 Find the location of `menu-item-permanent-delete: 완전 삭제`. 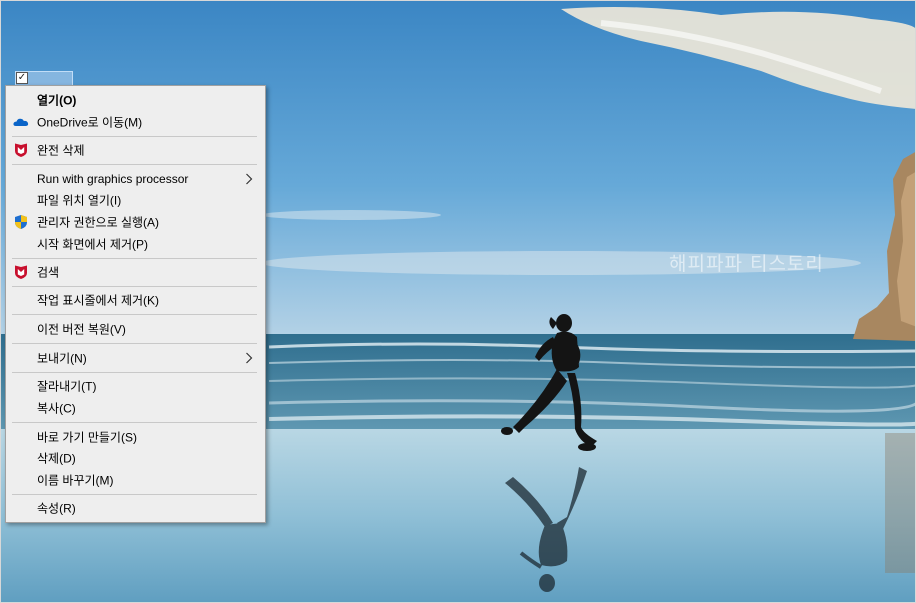

menu-item-permanent-delete: 완전 삭제 is located at coordinates (135, 150).